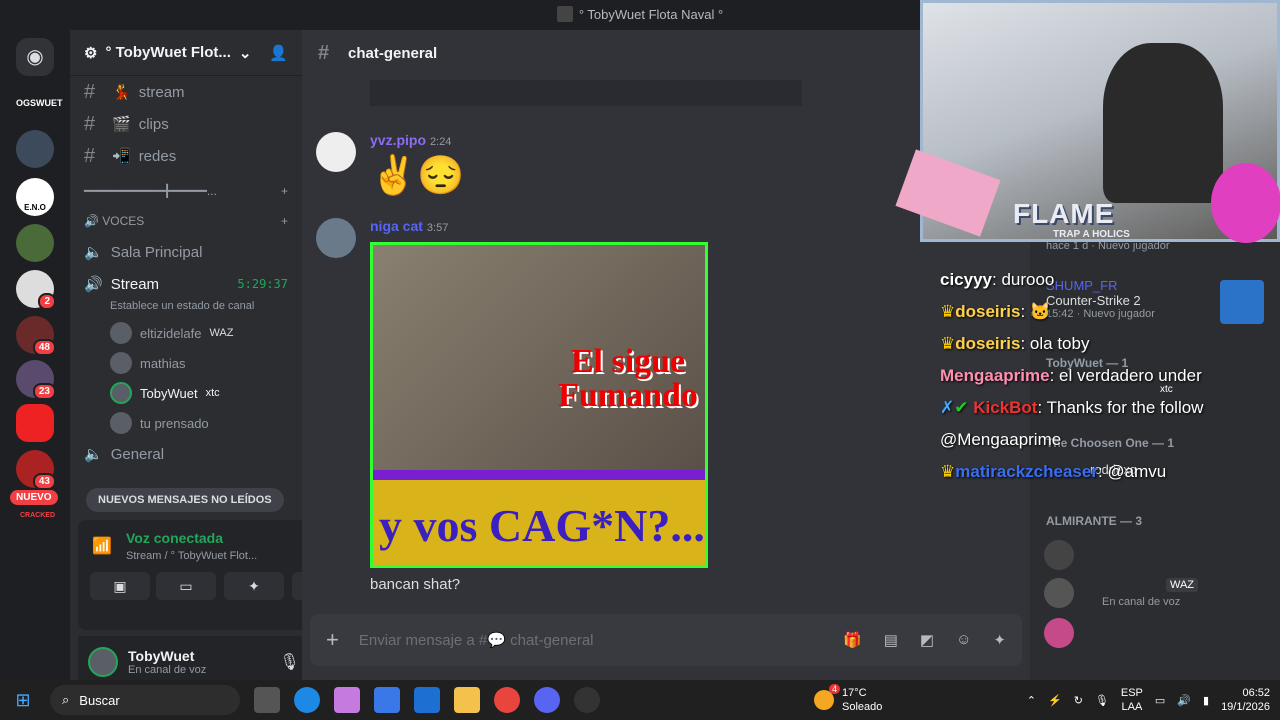 The image size is (1280, 720). I want to click on channel-title: chat-general, so click(393, 53).